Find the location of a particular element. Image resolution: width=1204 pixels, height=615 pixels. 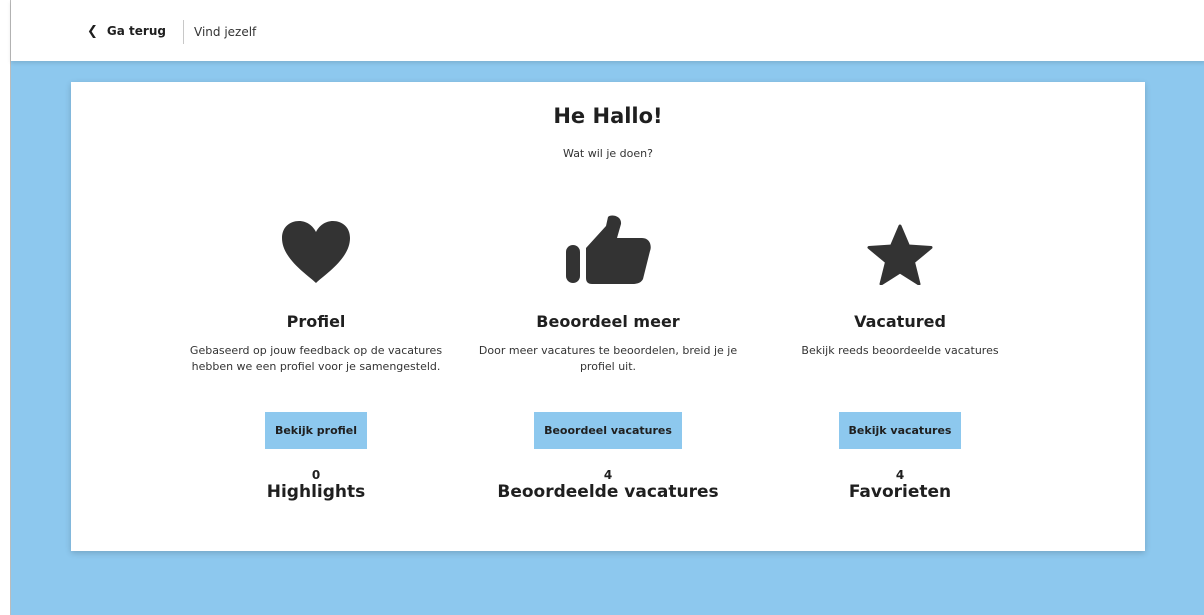

highlights-count: 0 is located at coordinates (316, 475).